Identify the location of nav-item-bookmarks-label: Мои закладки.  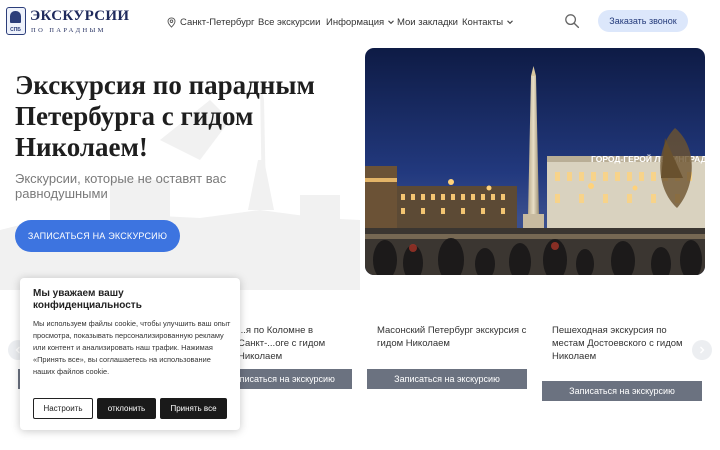
(427, 22).